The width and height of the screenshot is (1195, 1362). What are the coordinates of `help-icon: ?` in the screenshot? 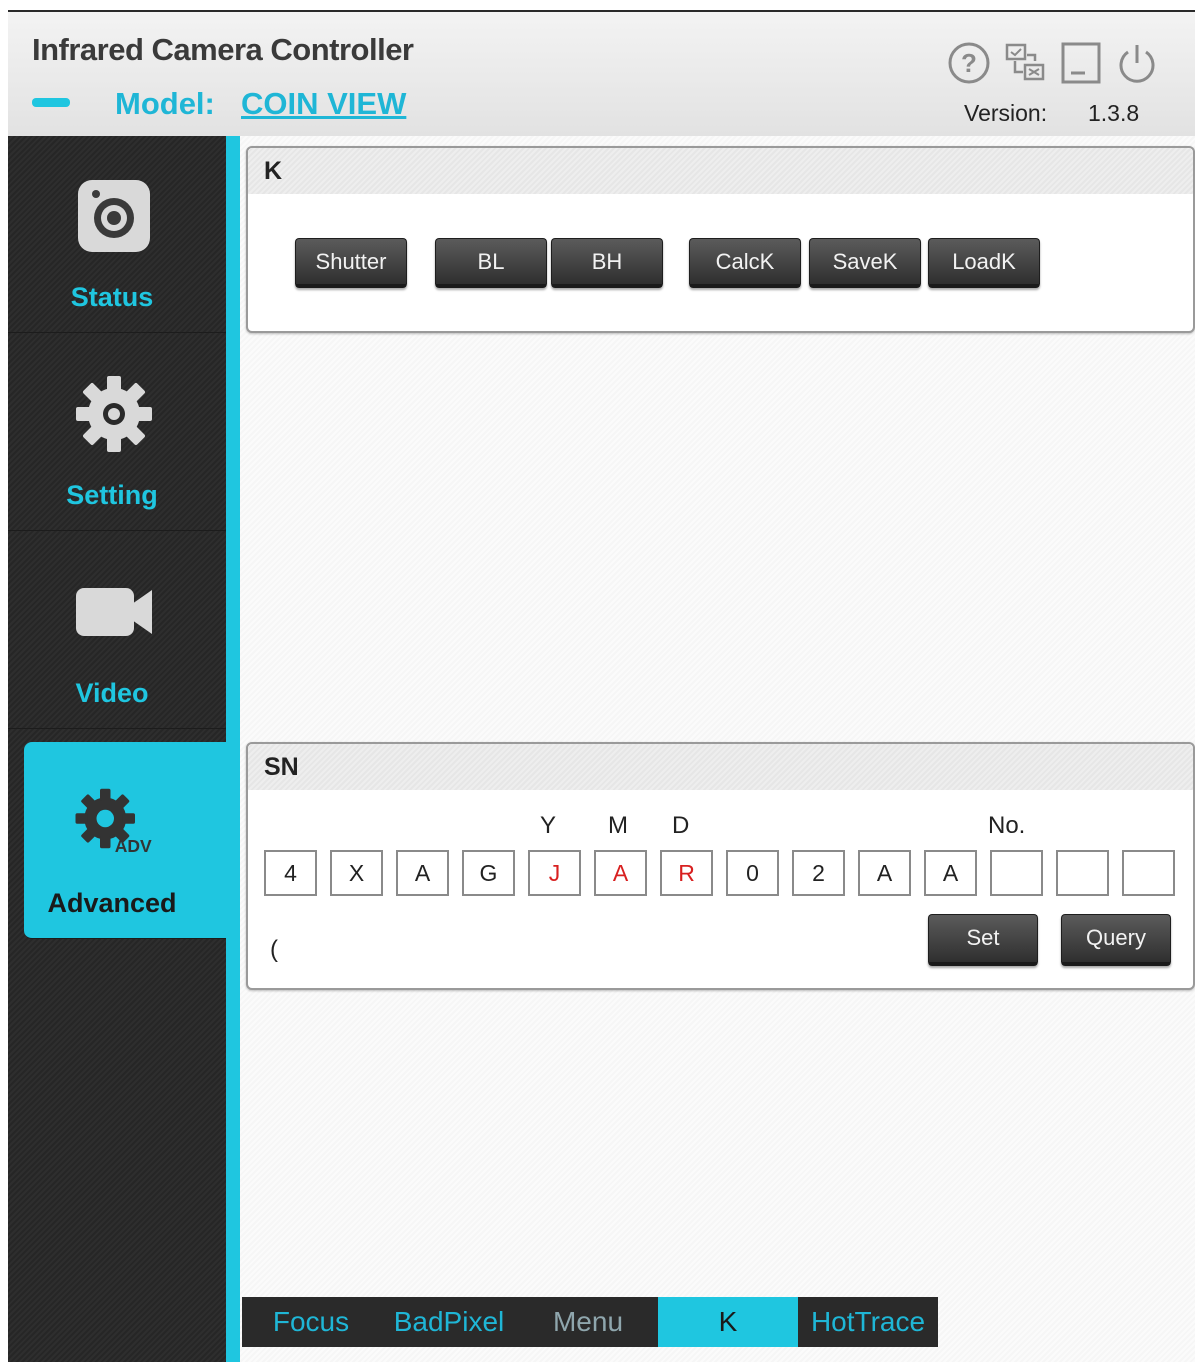 It's located at (969, 63).